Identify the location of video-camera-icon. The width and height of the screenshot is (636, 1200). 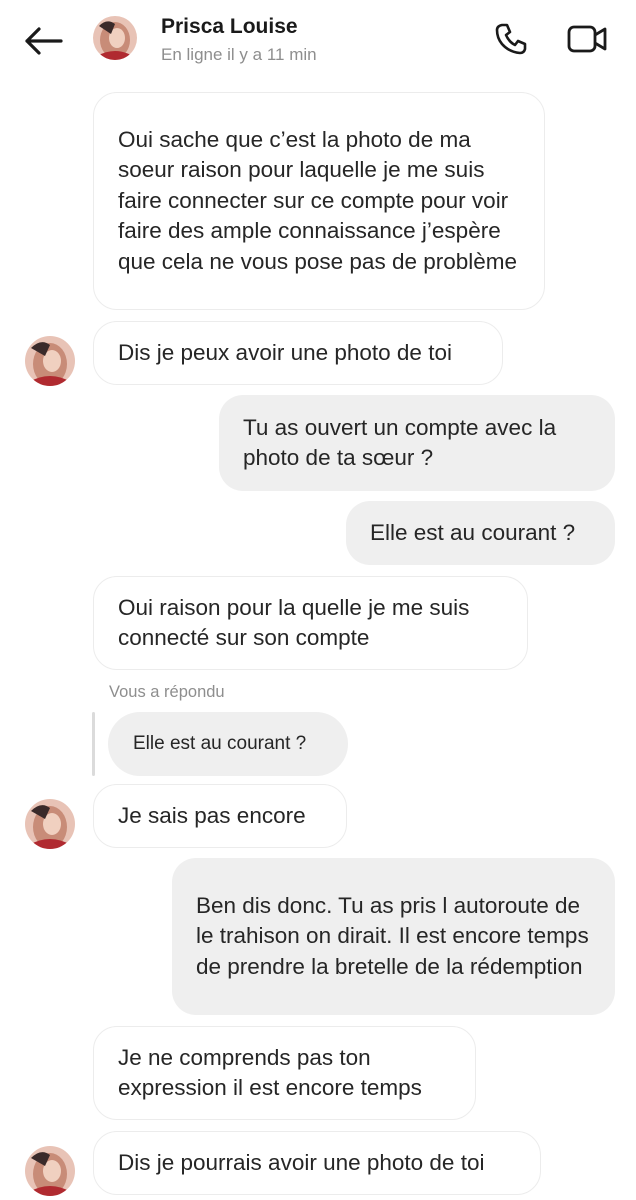
(587, 39).